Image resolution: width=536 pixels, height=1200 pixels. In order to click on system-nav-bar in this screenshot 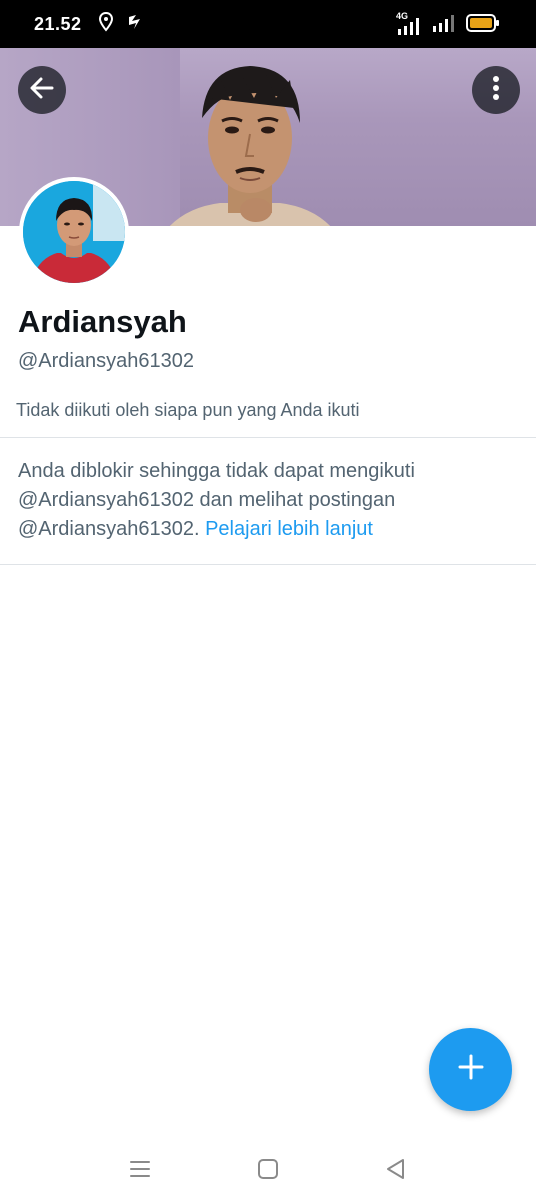, I will do `click(268, 1168)`.